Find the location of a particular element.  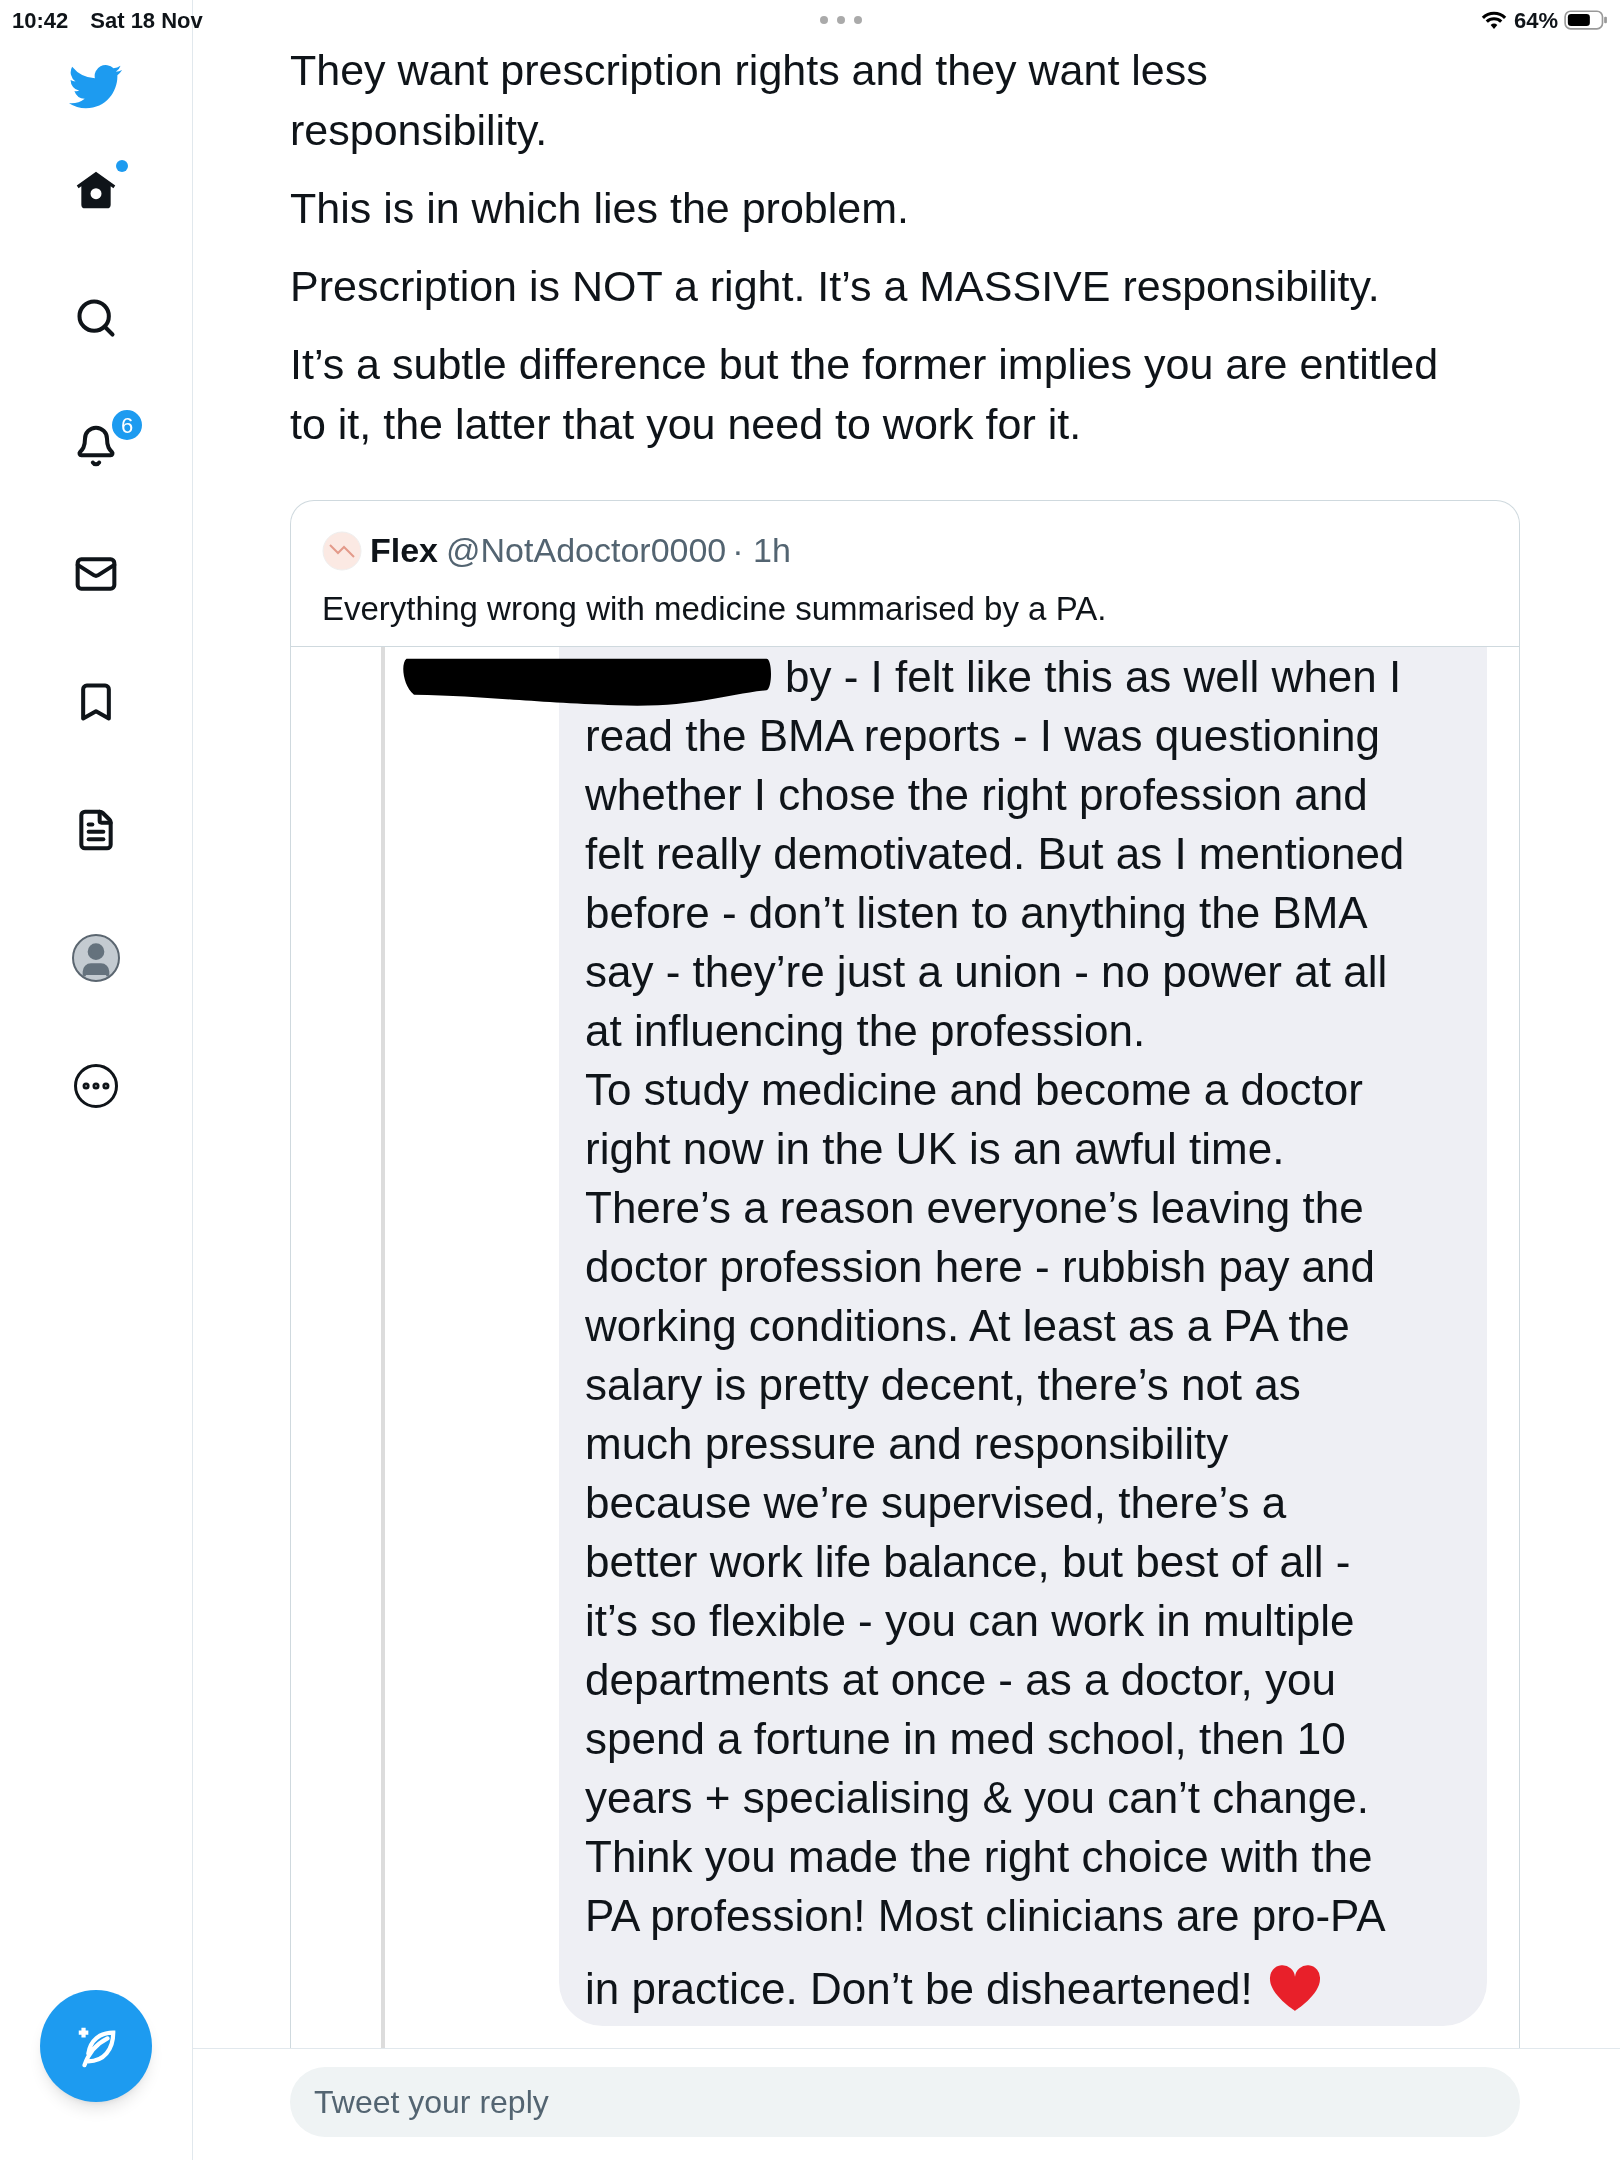

tweet-text: They want prescription rights and they want less responsibility. is located at coordinates (749, 100).